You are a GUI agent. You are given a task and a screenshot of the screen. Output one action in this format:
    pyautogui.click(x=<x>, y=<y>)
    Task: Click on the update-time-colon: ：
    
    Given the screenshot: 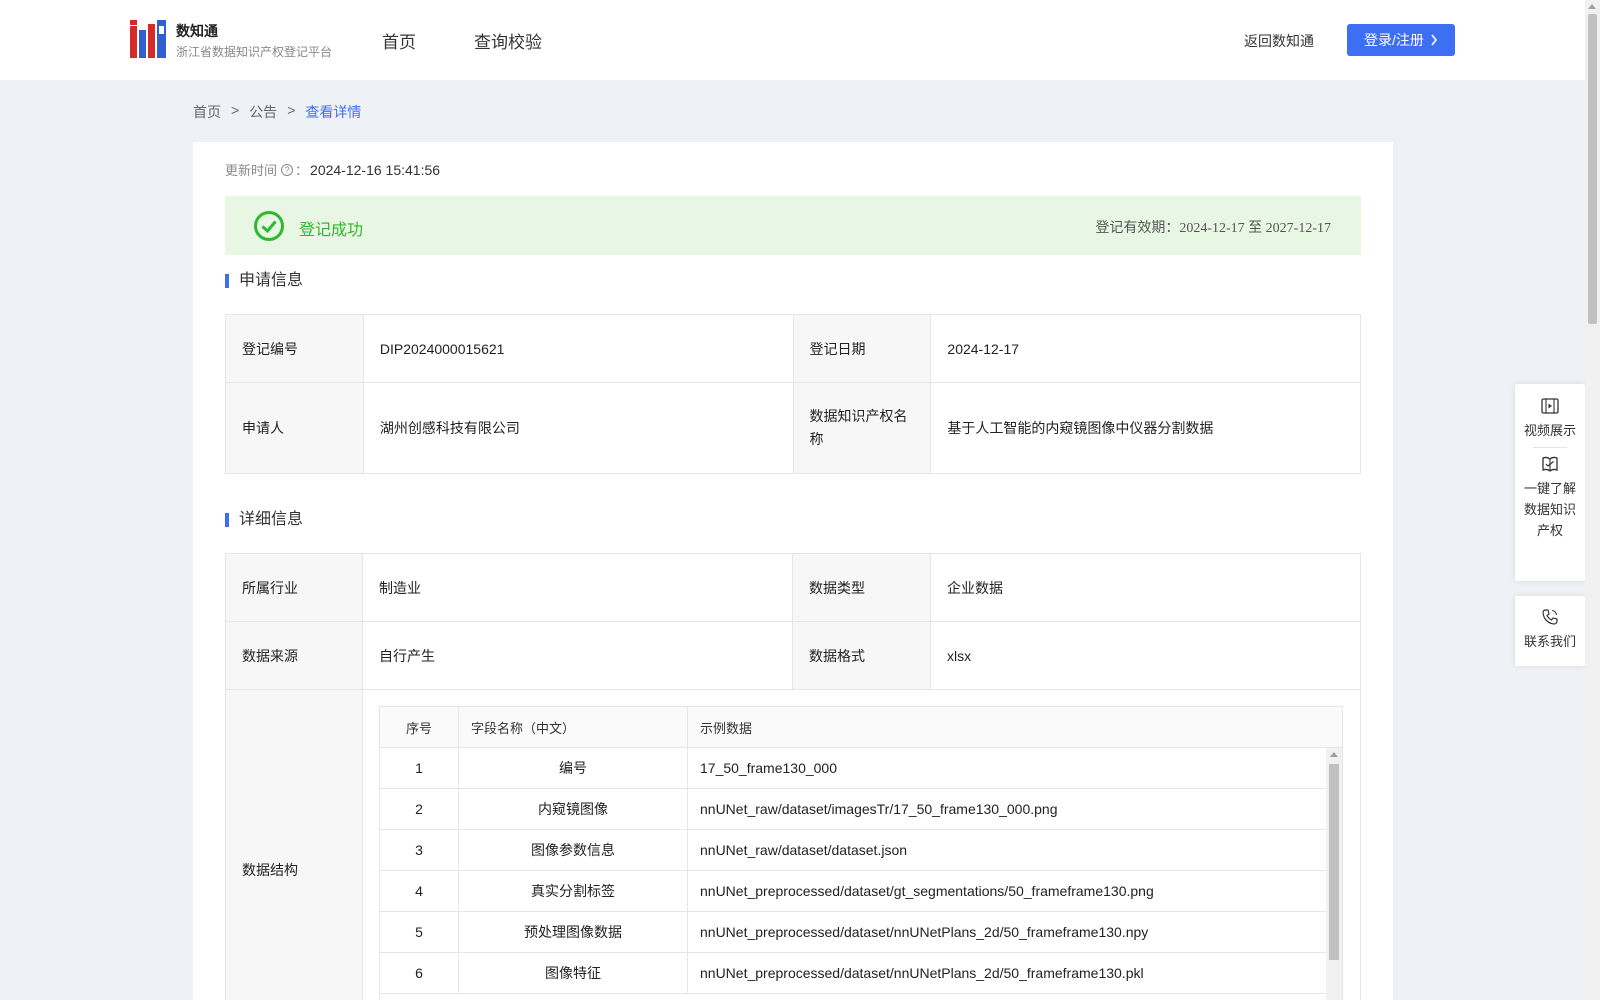 What is the action you would take?
    pyautogui.click(x=302, y=170)
    